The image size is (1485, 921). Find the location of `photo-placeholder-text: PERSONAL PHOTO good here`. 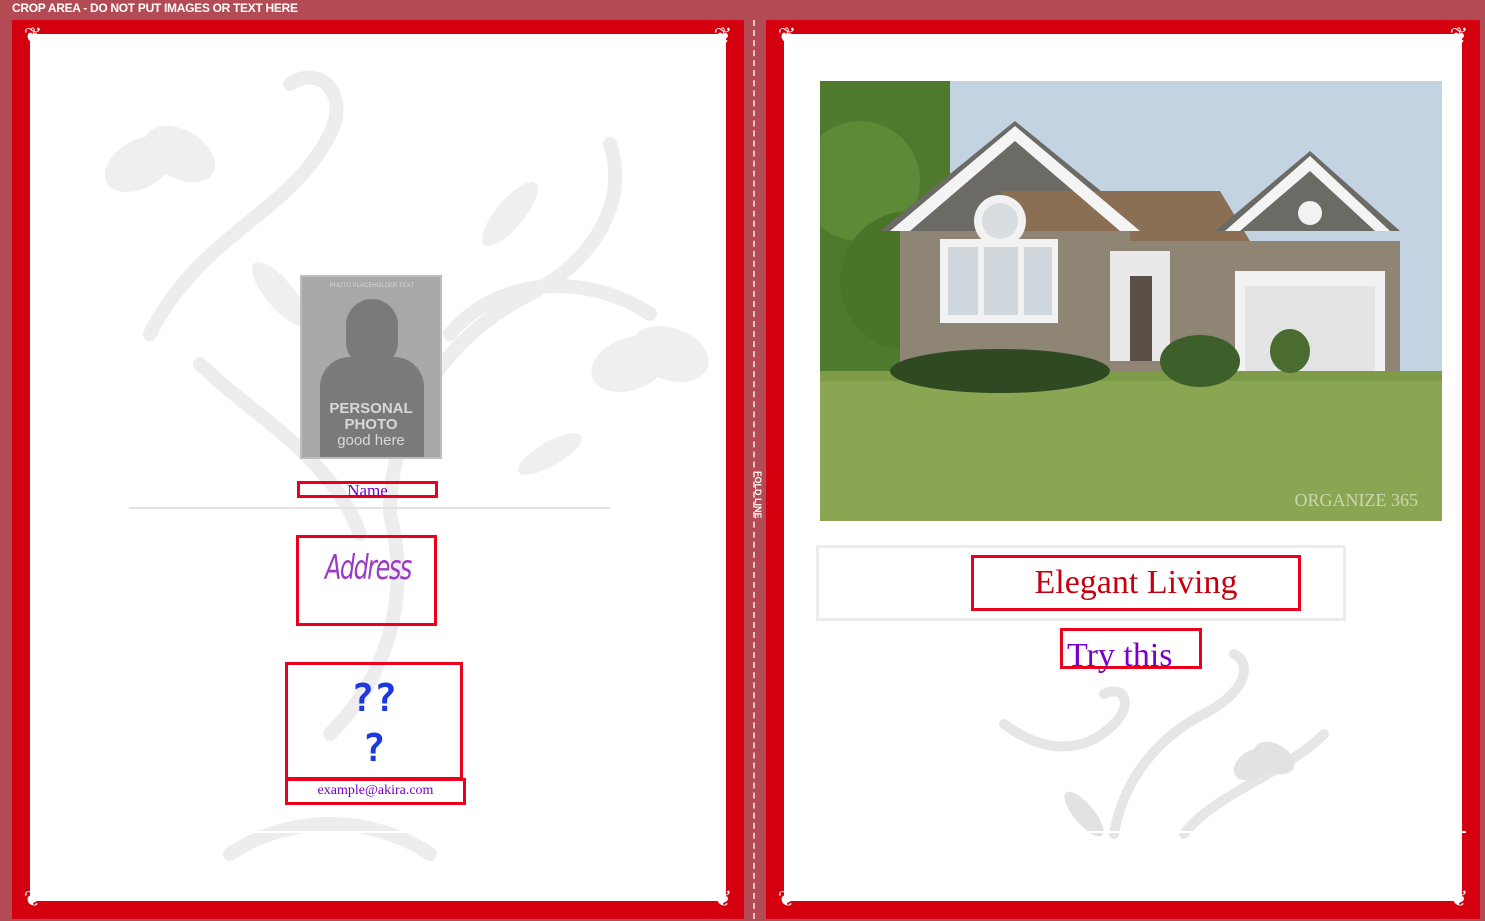

photo-placeholder-text: PERSONAL PHOTO good here is located at coordinates (371, 425).